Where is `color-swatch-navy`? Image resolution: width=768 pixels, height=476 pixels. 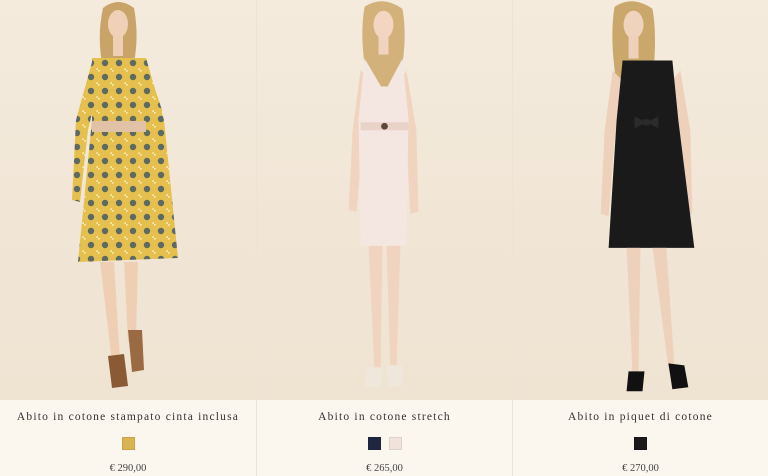
color-swatch-navy is located at coordinates (374, 443).